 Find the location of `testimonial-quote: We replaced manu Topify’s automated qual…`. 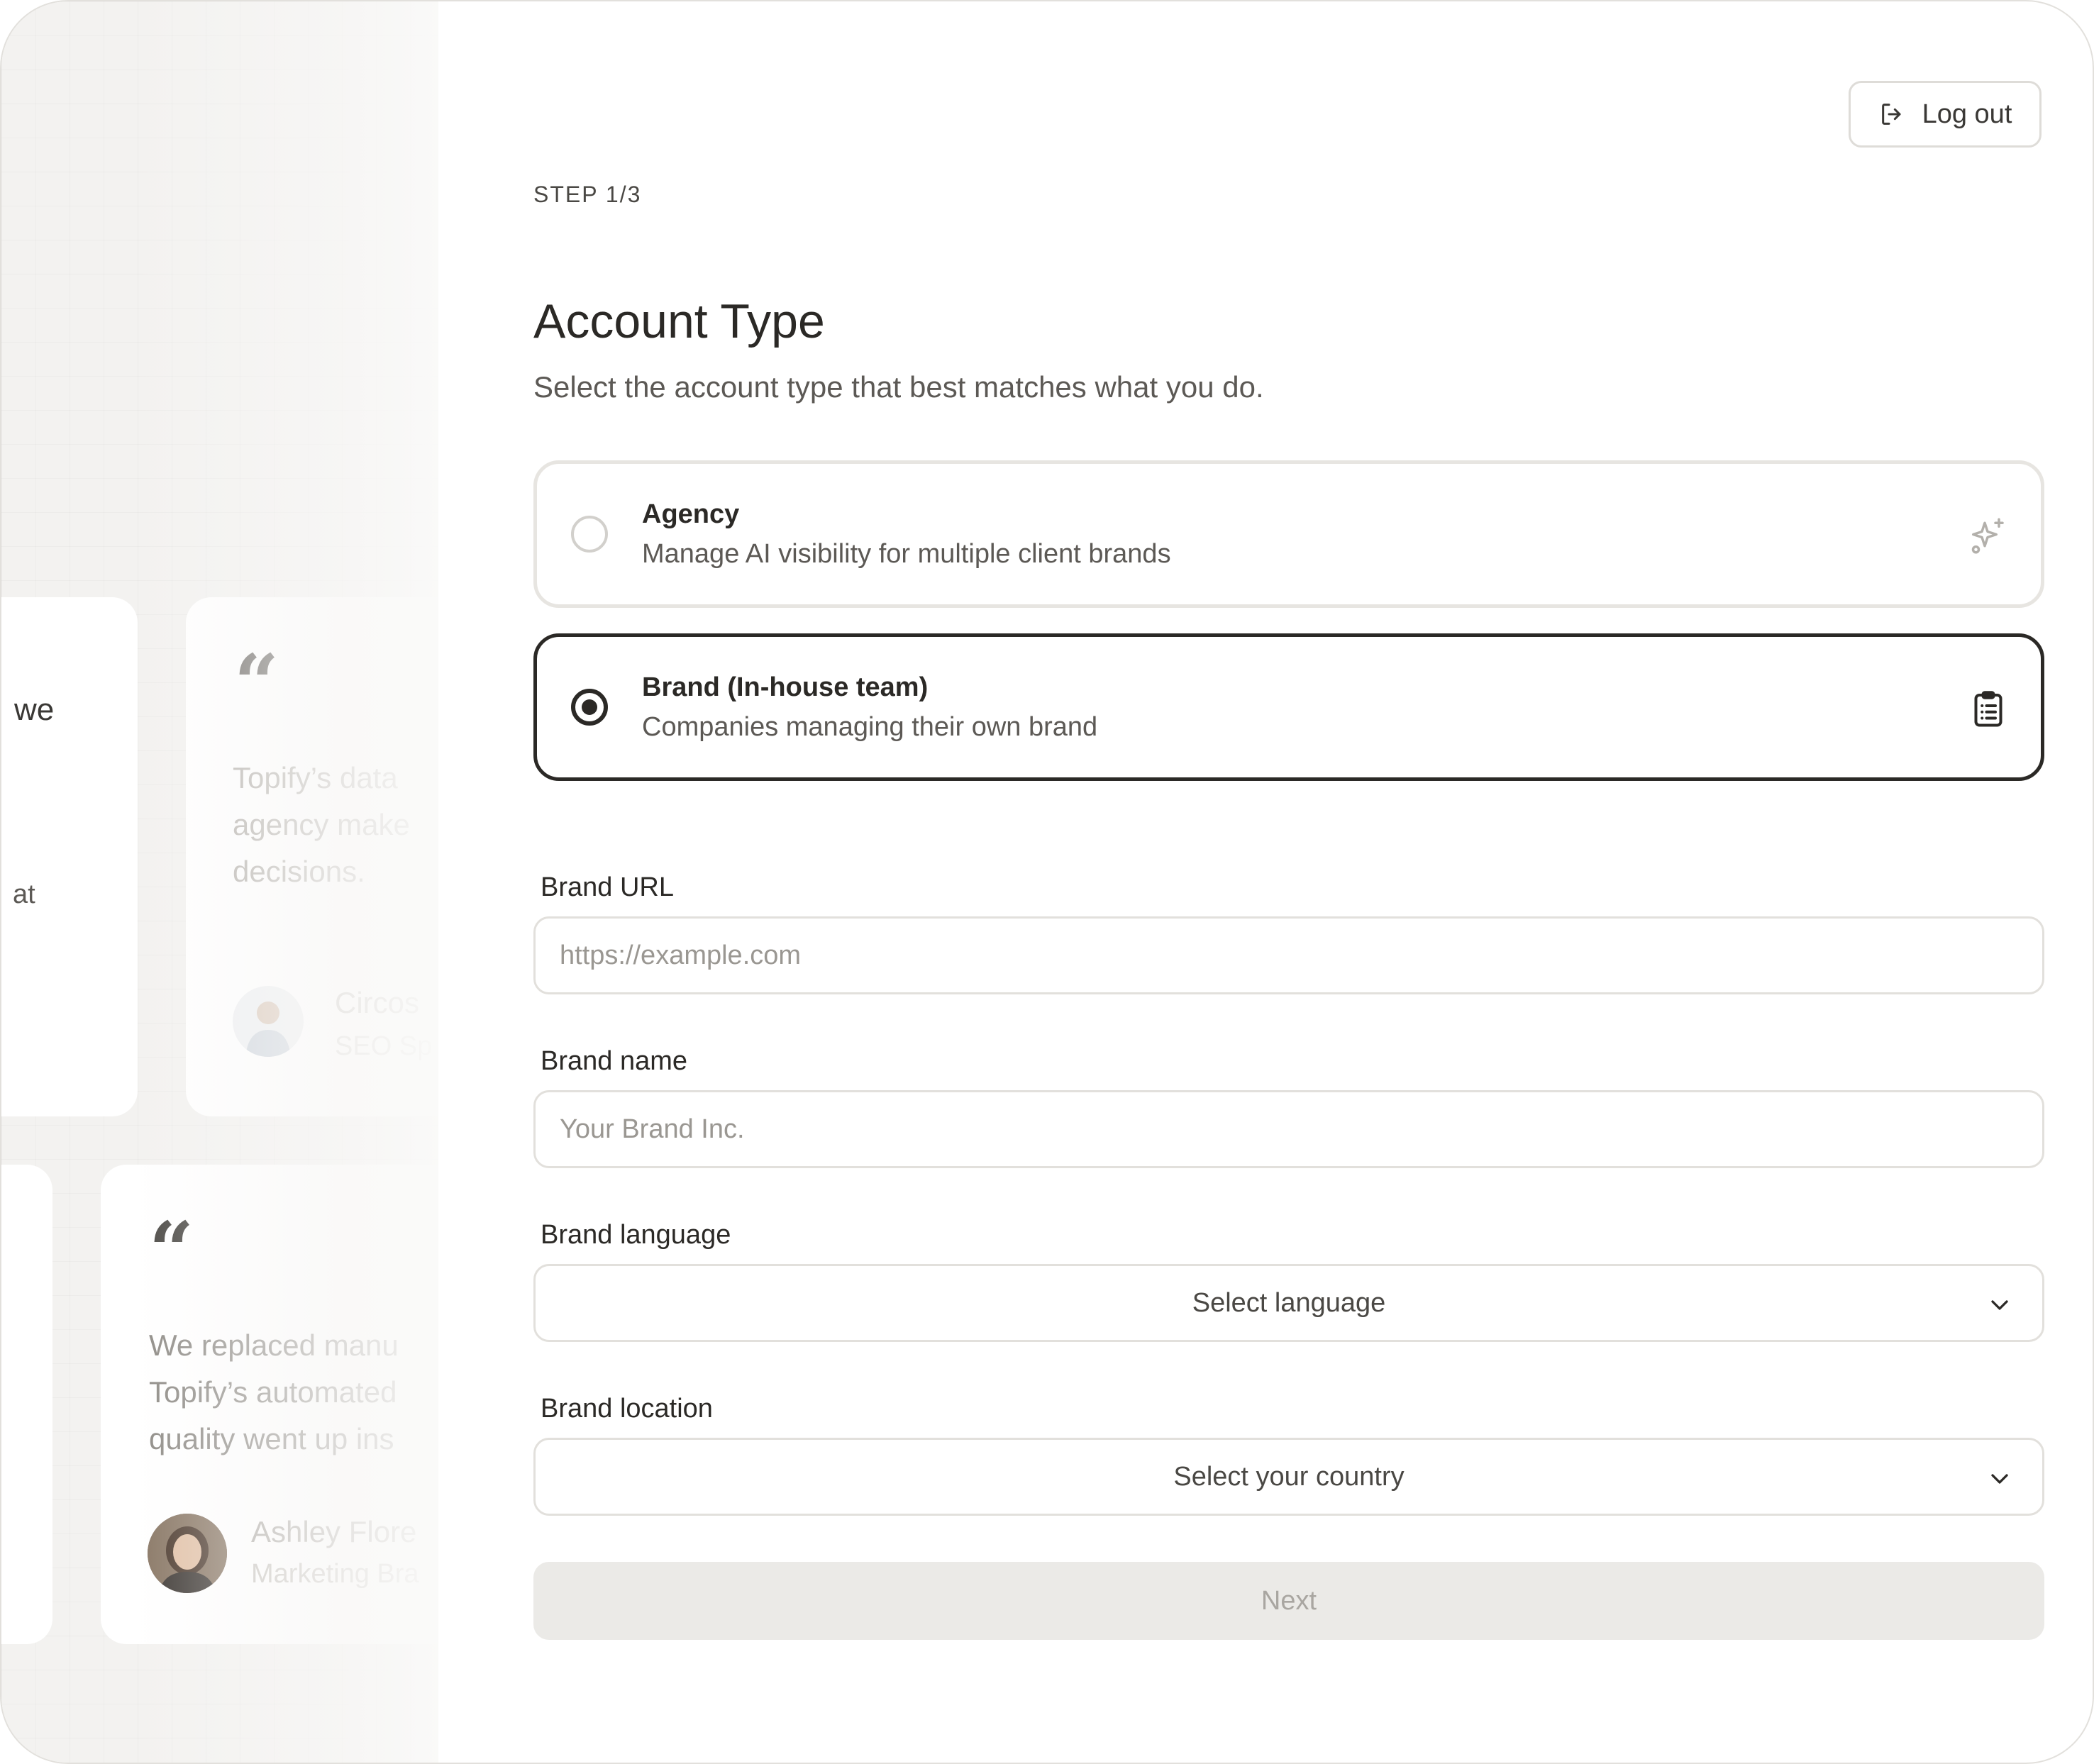

testimonial-quote: We replaced manu Topify’s automated qual… is located at coordinates (274, 1392).